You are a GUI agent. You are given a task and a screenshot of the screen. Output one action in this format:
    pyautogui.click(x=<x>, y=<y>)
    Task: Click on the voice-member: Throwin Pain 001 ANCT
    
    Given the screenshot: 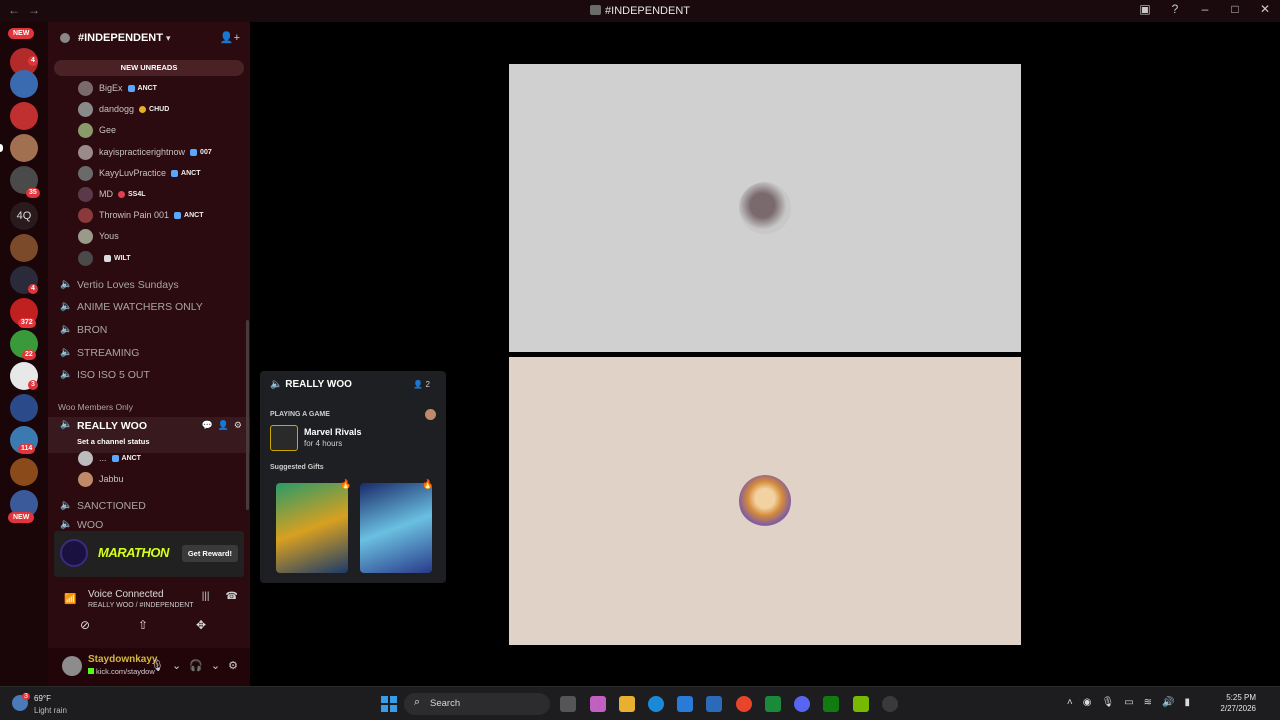 What is the action you would take?
    pyautogui.click(x=149, y=215)
    